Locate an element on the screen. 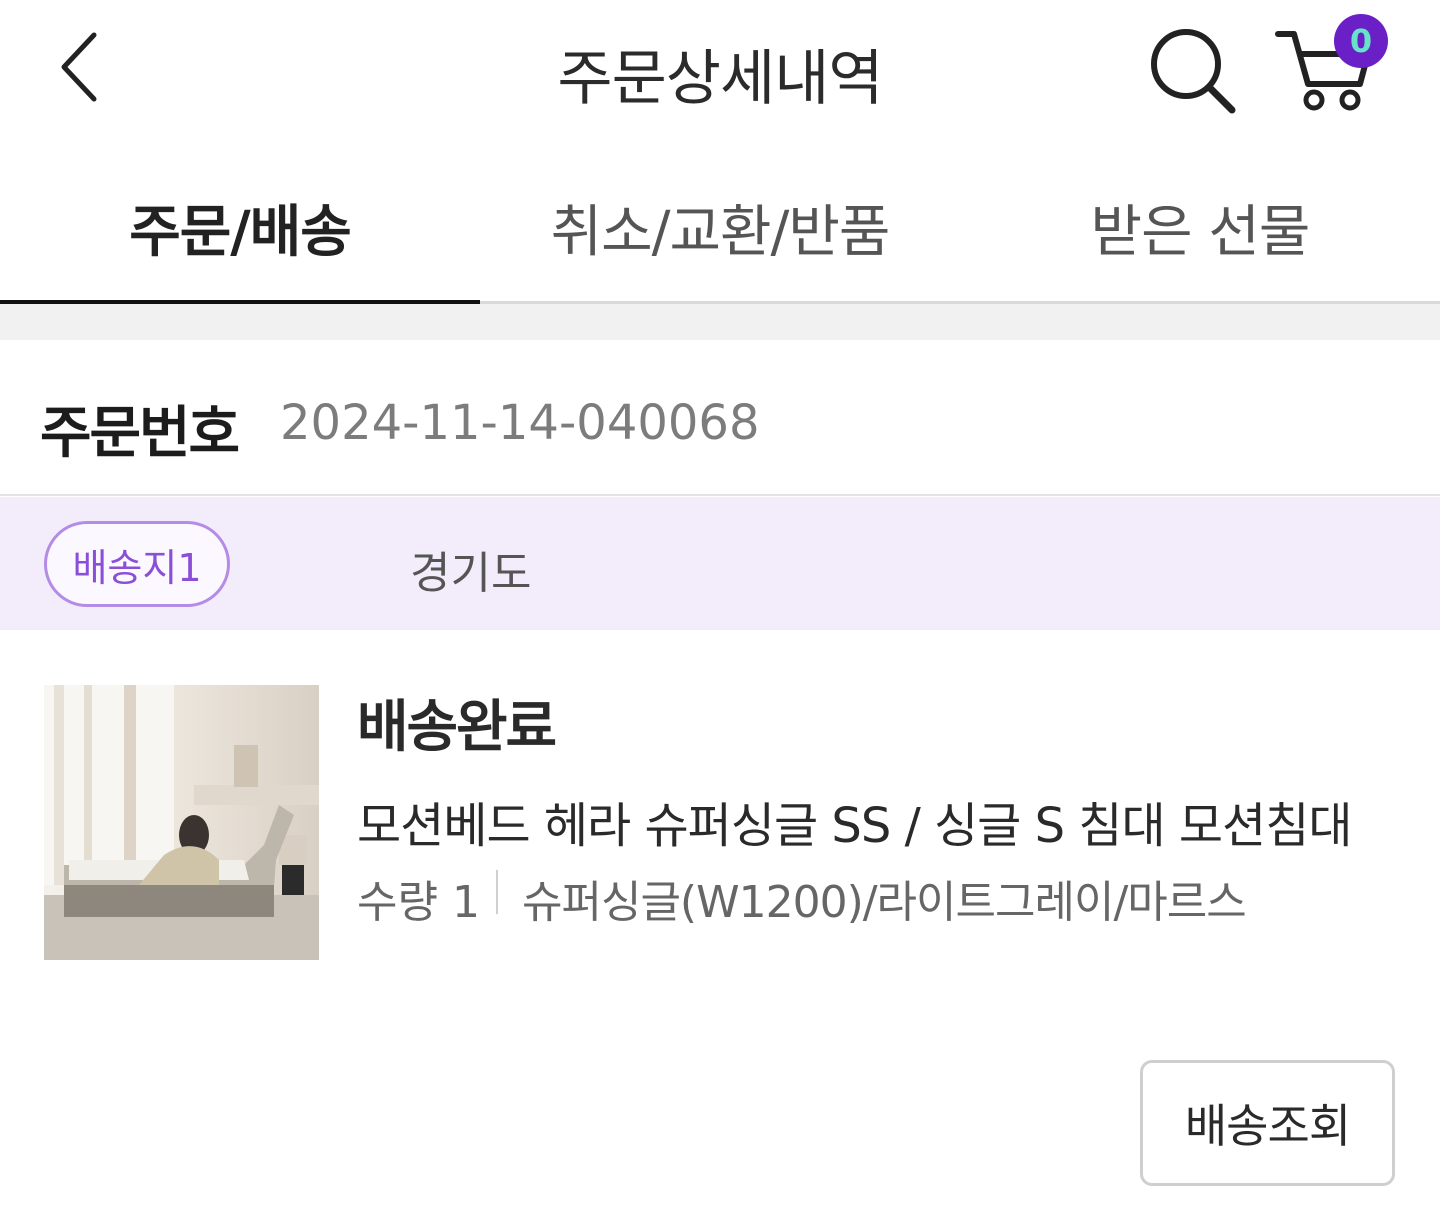 The width and height of the screenshot is (1440, 1231). product-thumbnail is located at coordinates (181, 822).